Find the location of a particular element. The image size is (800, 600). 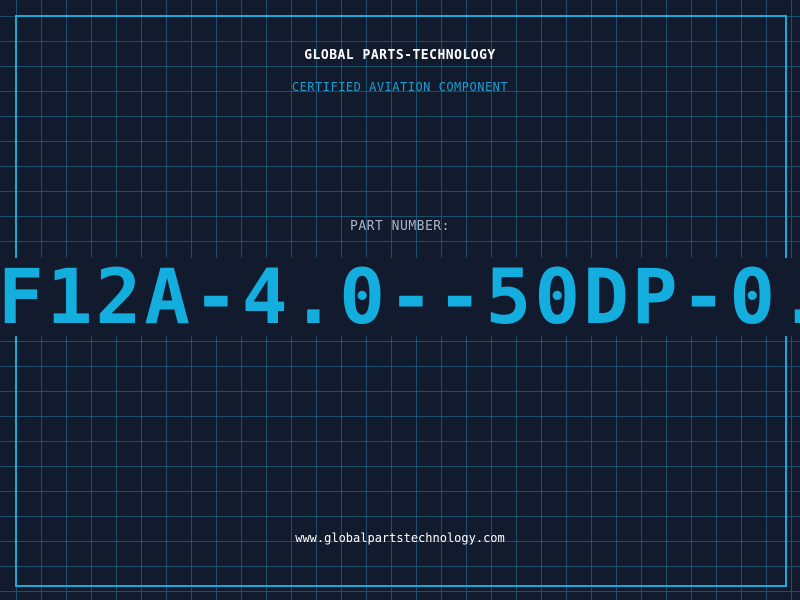

part-number-band: F12A-4.0--50DP-0.5 is located at coordinates (400, 297).